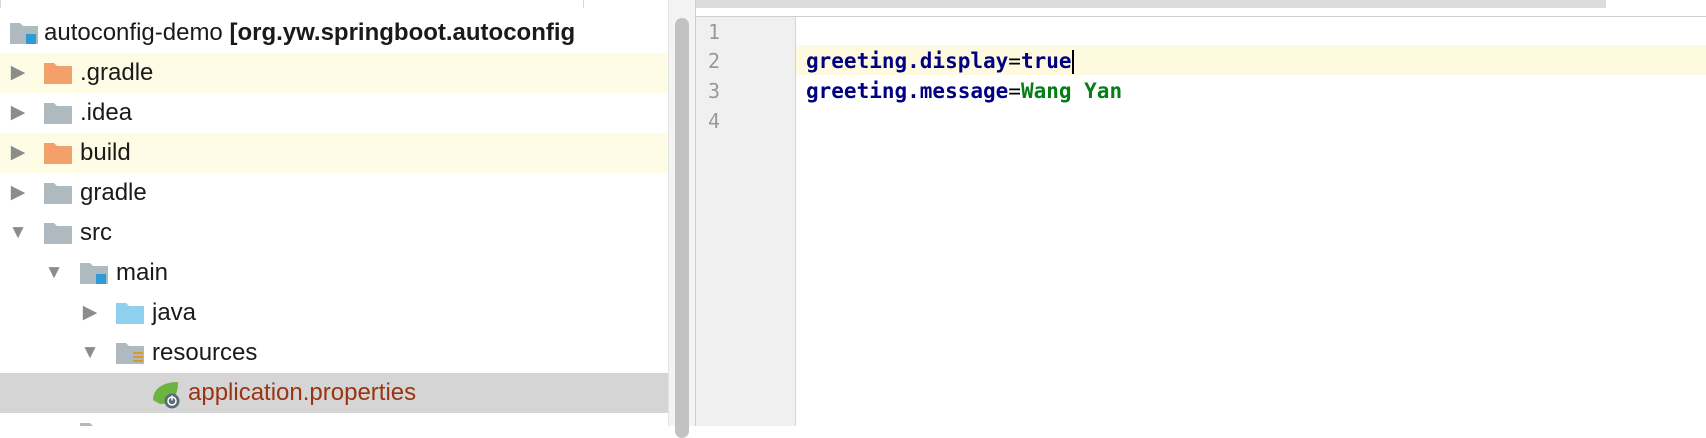 The height and width of the screenshot is (438, 1706). Describe the element at coordinates (131, 353) in the screenshot. I see `resources-folder-icon` at that location.